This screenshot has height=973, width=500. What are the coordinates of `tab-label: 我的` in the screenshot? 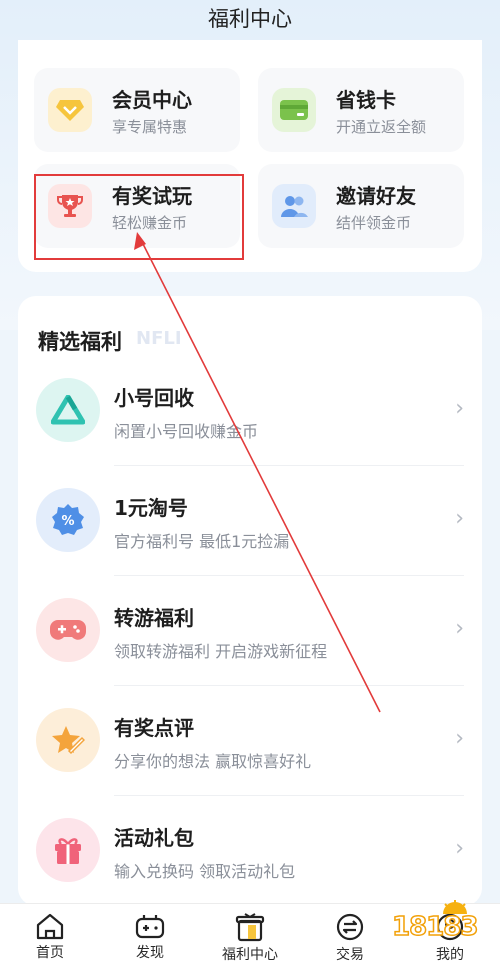 It's located at (450, 955).